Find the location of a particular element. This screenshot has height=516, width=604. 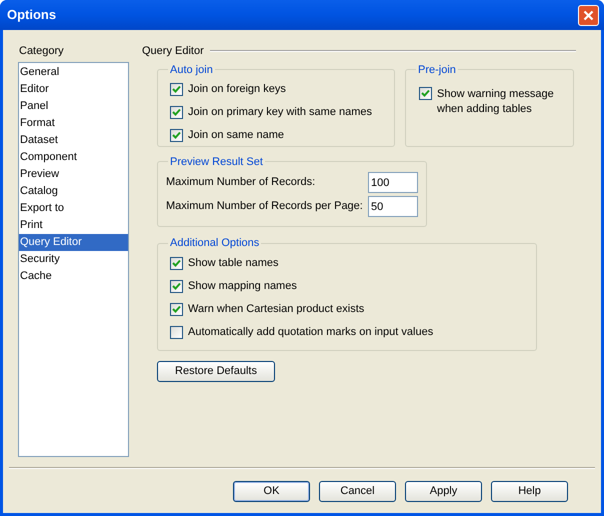

window-title: Options is located at coordinates (31, 15).